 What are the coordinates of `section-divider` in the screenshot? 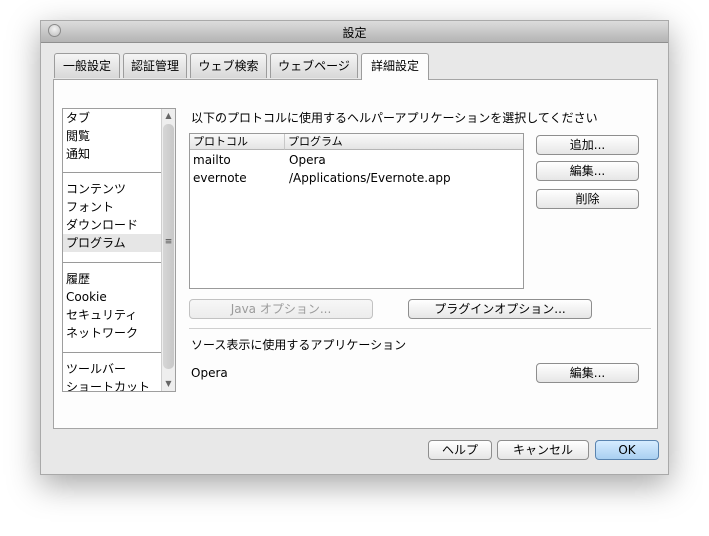 It's located at (420, 328).